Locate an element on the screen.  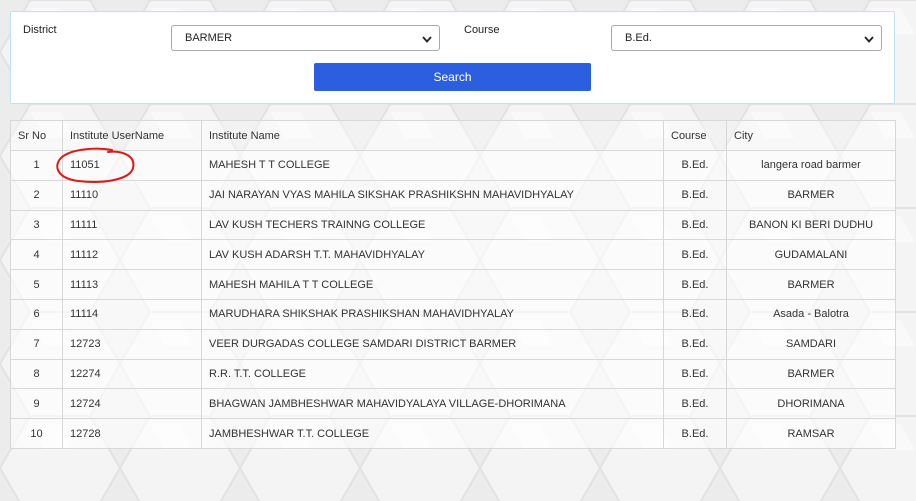
header-username: Institute UserName is located at coordinates (132, 135).